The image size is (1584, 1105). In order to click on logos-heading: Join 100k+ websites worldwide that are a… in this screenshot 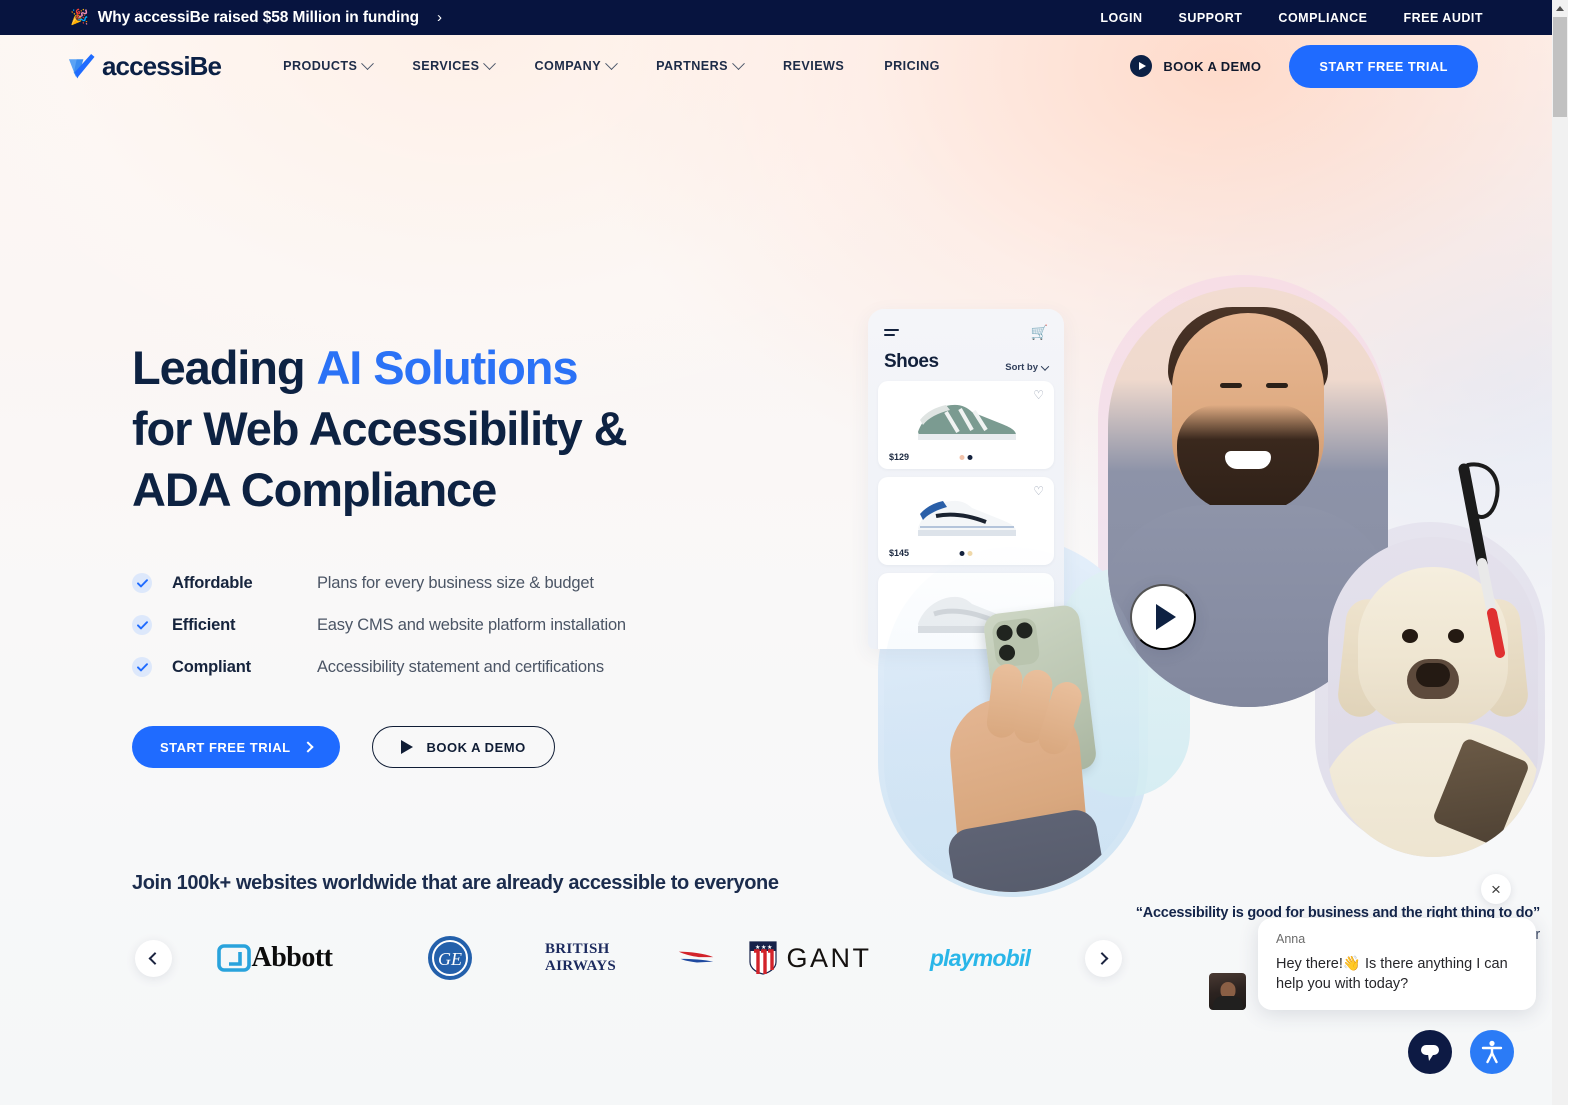, I will do `click(455, 883)`.